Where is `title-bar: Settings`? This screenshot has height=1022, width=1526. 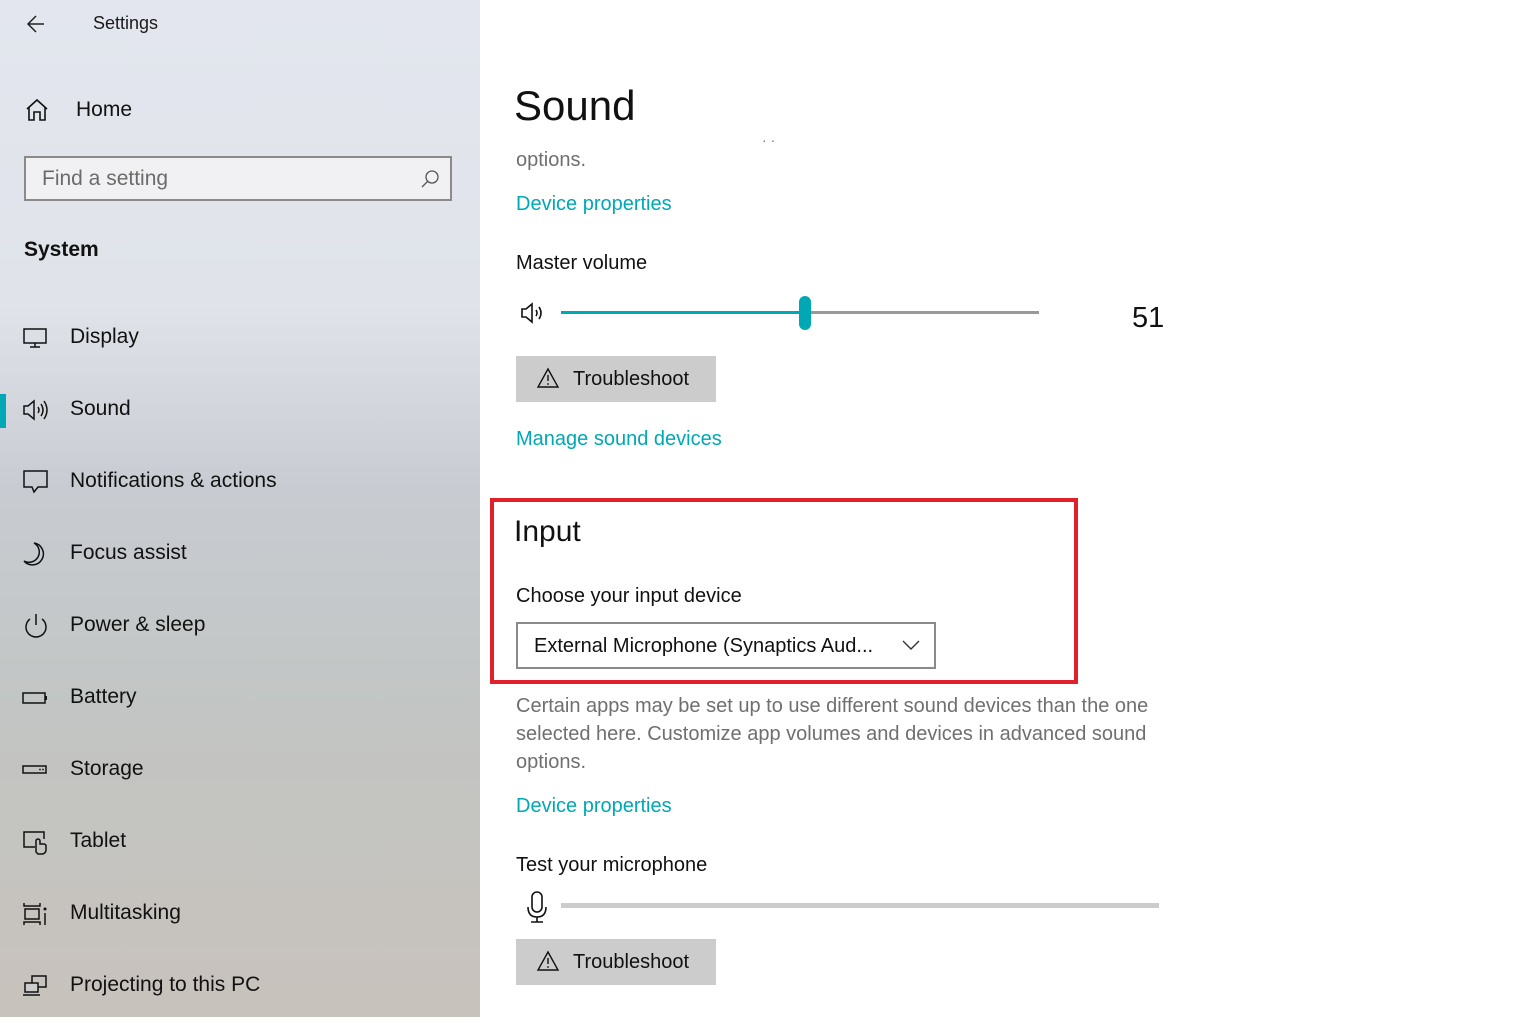
title-bar: Settings is located at coordinates (240, 25).